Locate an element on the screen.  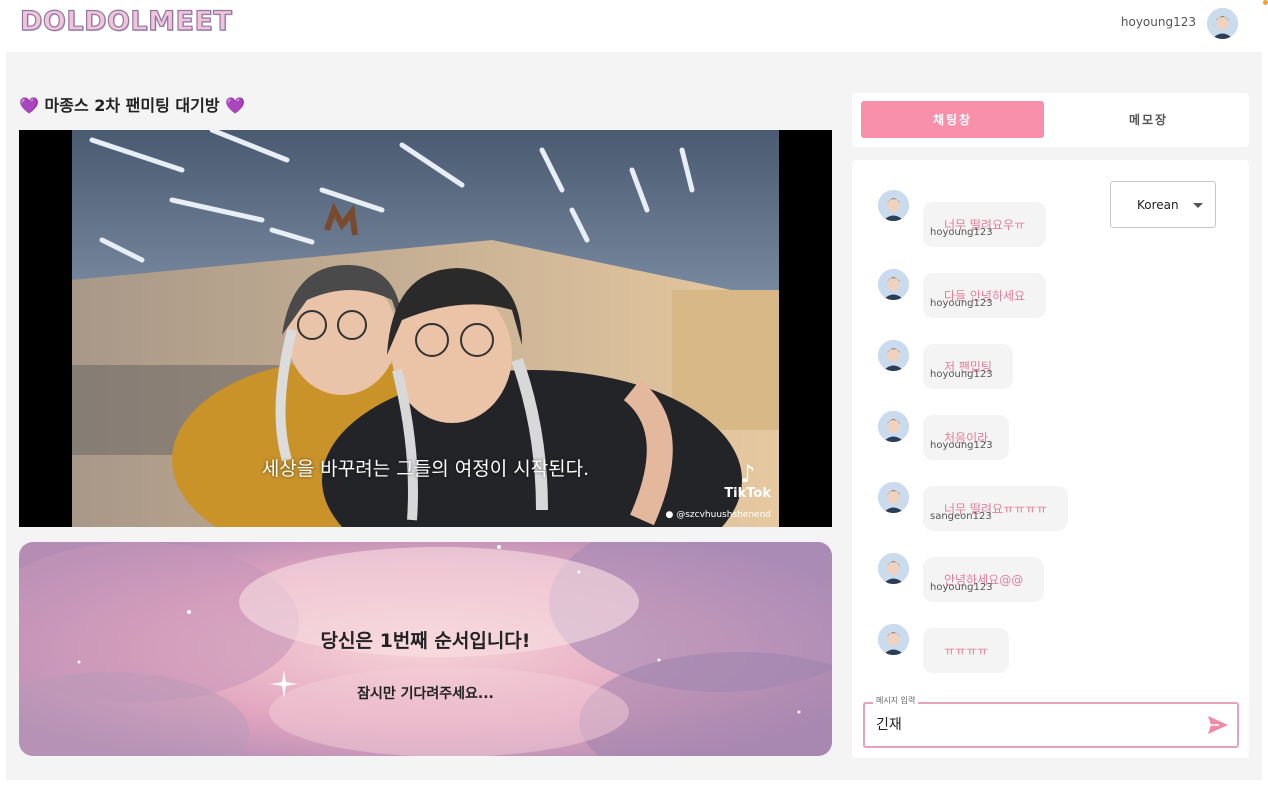
tiktok-watermark: ♪ TikTok is located at coordinates (747, 481).